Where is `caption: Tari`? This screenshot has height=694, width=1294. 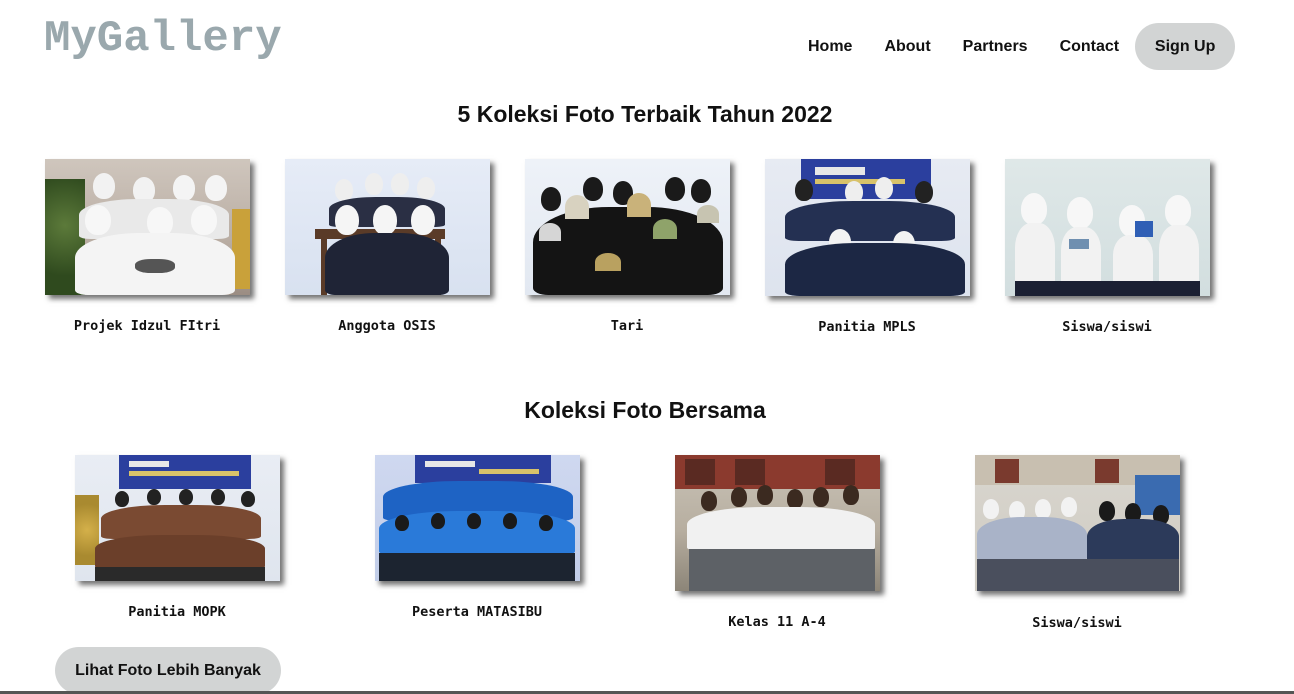
caption: Tari is located at coordinates (627, 326).